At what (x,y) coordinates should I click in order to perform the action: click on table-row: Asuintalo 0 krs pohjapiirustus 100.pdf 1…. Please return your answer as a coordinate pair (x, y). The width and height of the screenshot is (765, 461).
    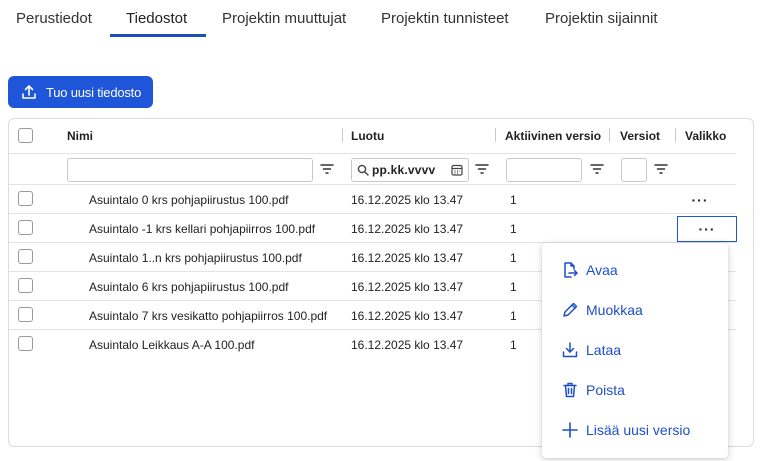
    Looking at the image, I should click on (372, 199).